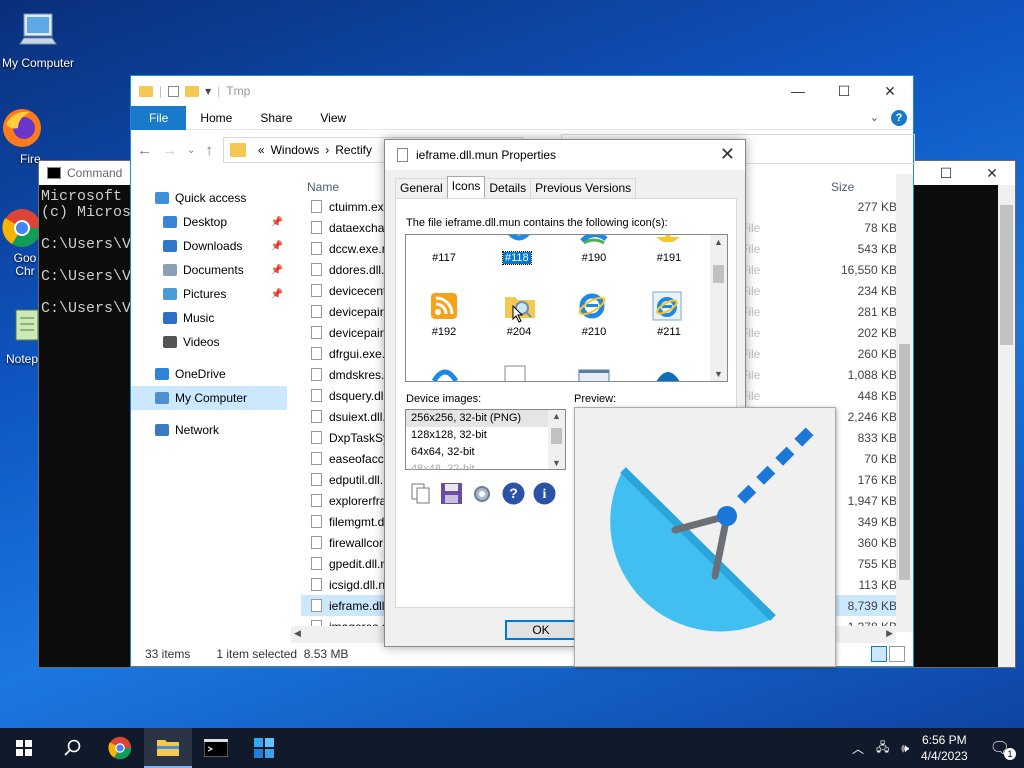 The height and width of the screenshot is (768, 1024). I want to click on desktop-icon-my-computer: My Computer, so click(38, 40).